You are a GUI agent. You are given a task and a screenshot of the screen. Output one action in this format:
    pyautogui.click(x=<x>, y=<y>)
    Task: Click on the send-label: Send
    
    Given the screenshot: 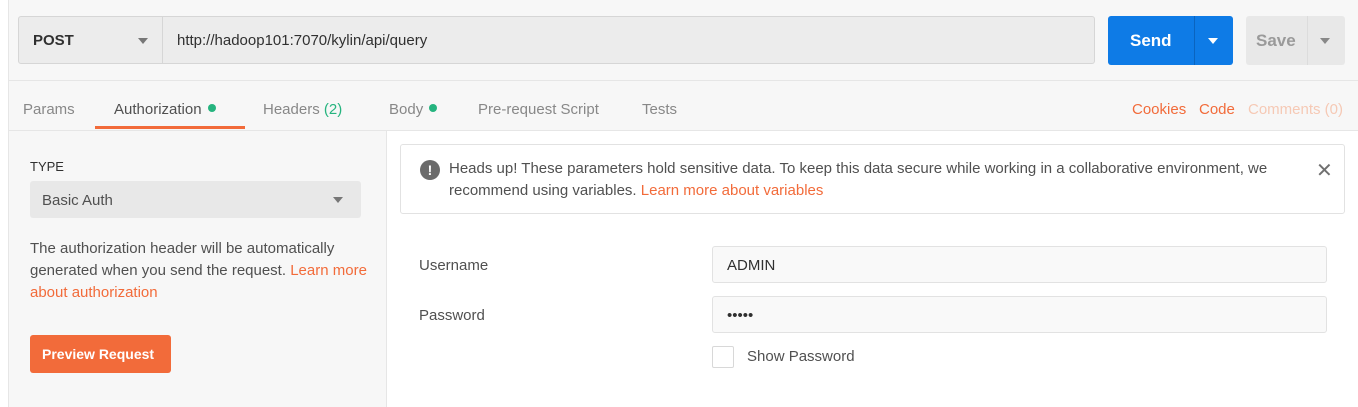 What is the action you would take?
    pyautogui.click(x=1151, y=40)
    